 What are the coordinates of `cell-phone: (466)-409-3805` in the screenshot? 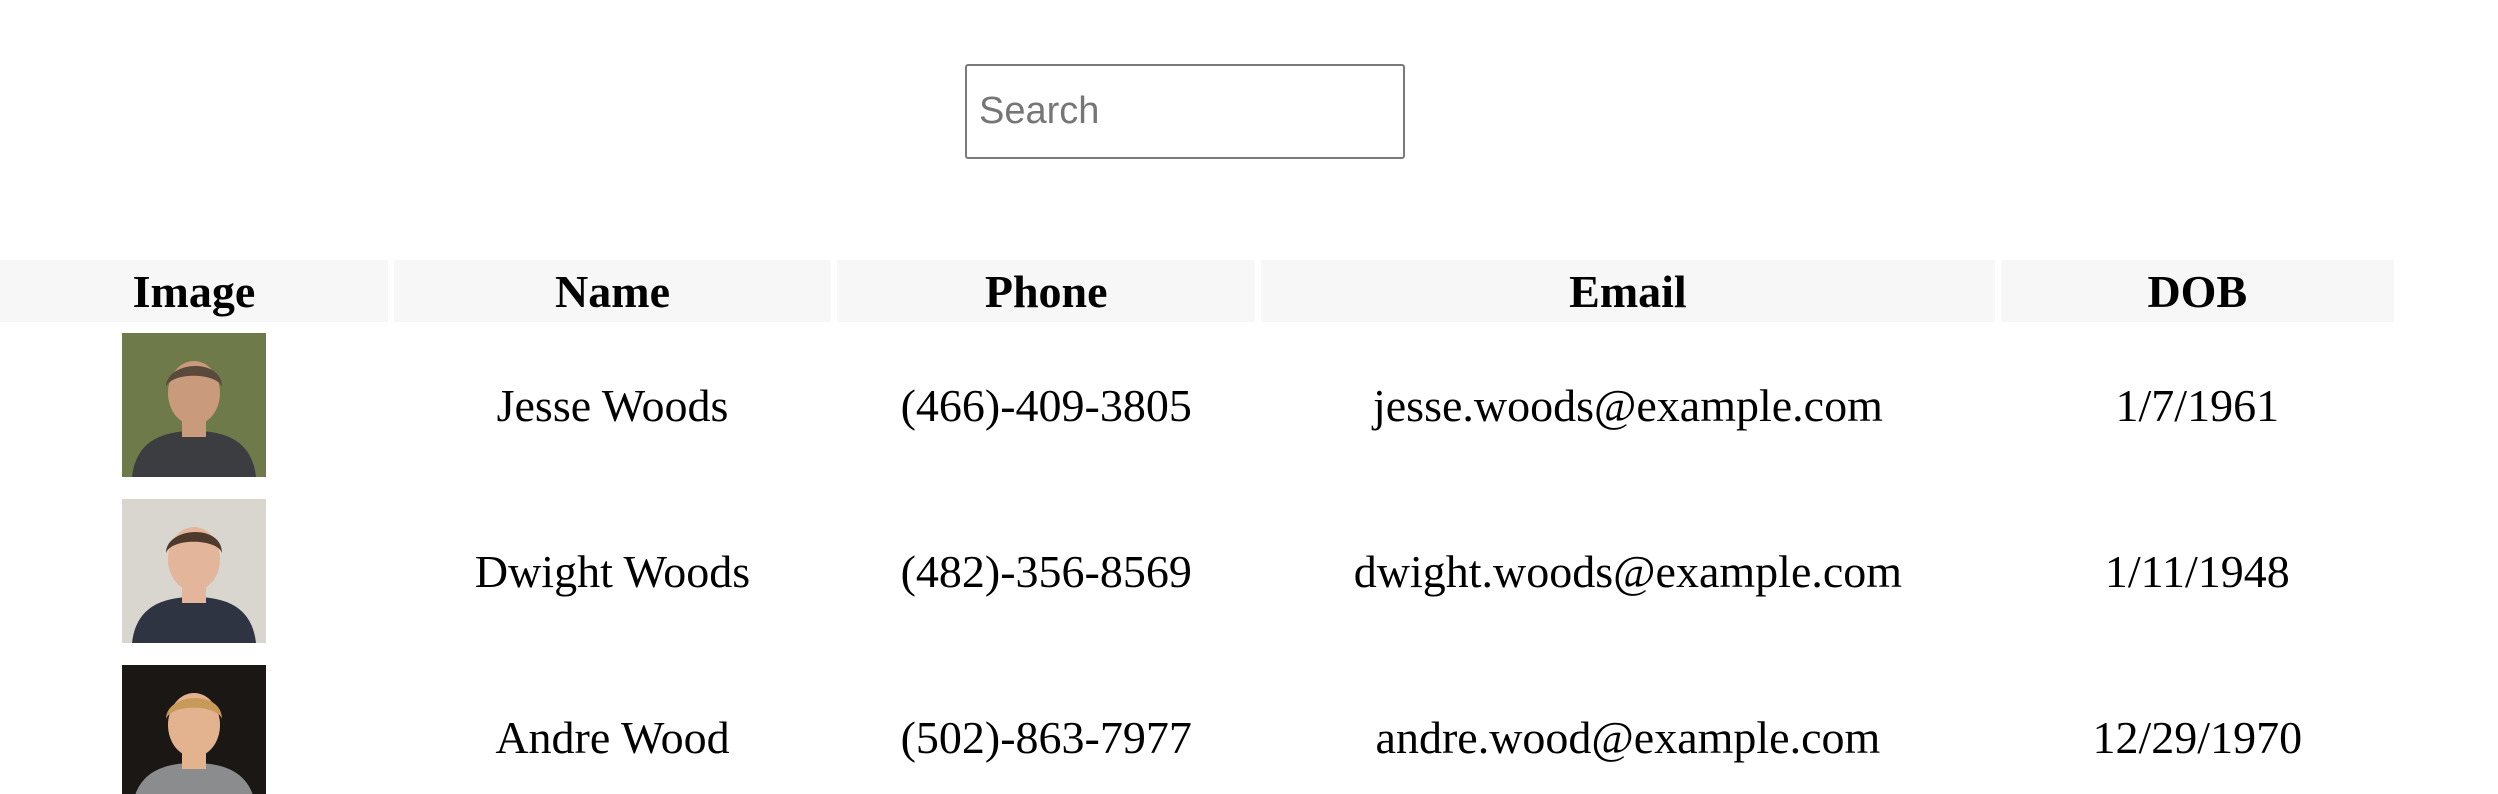 It's located at (1046, 405).